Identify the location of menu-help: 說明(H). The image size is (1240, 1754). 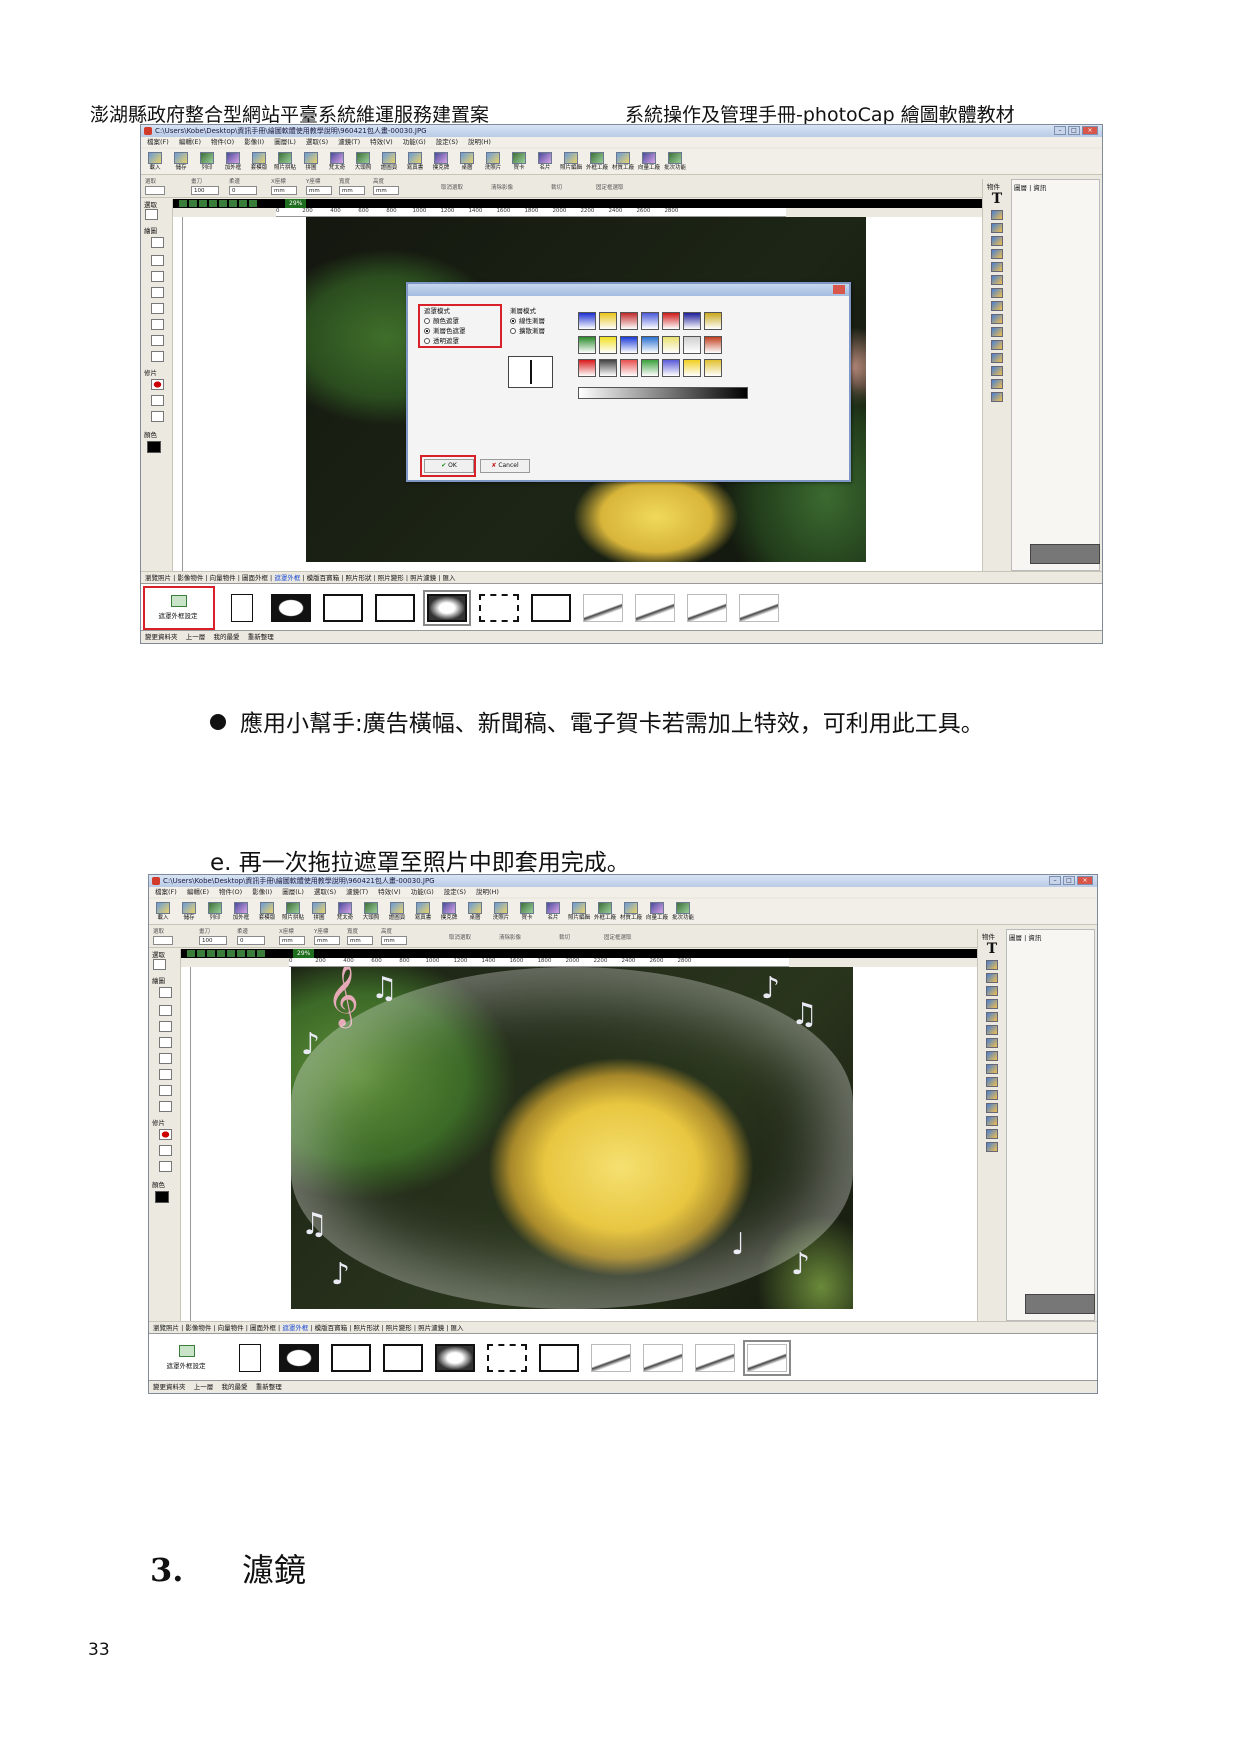
(487, 892).